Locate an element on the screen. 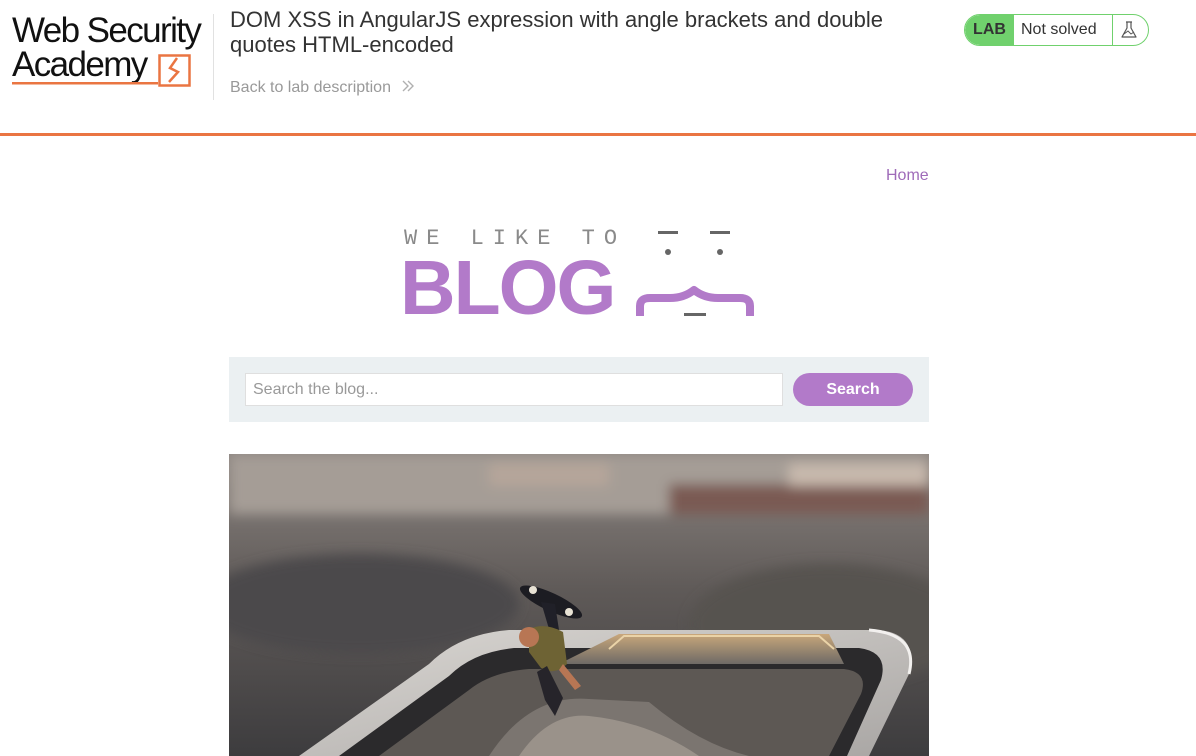  logo-text-line2: Academy is located at coordinates (80, 64).